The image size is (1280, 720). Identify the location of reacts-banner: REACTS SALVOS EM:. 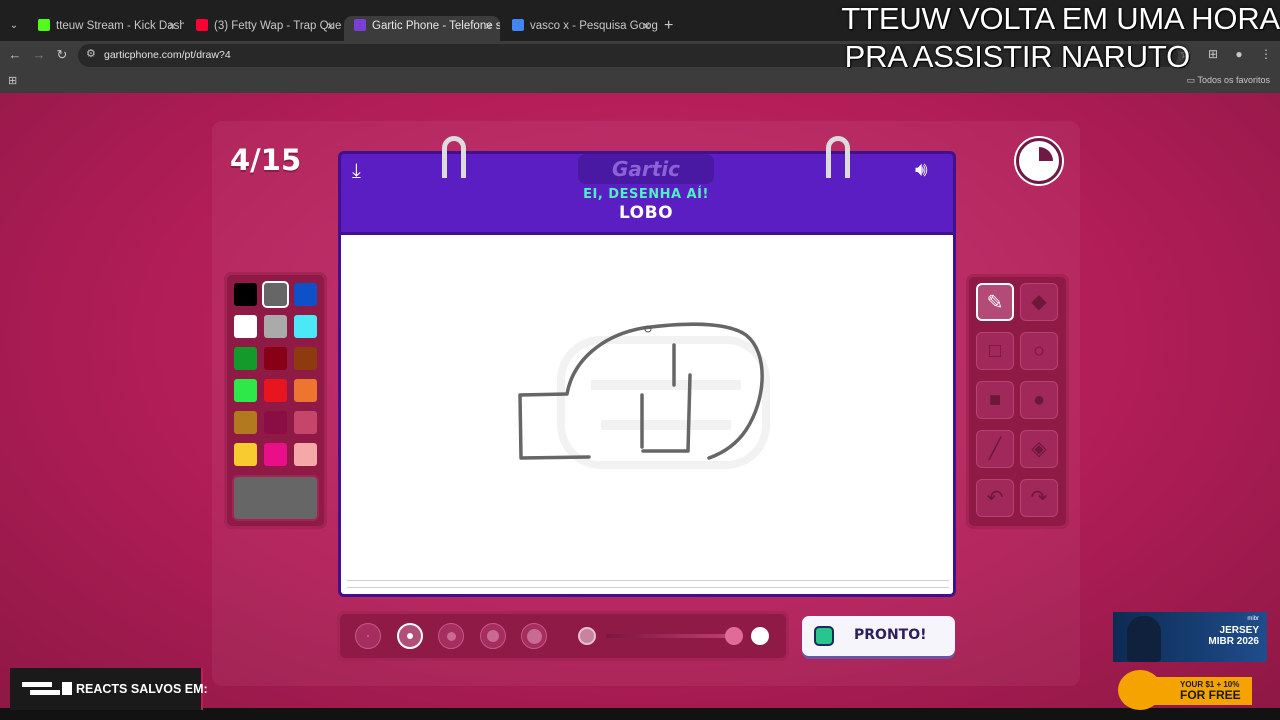
(109, 689).